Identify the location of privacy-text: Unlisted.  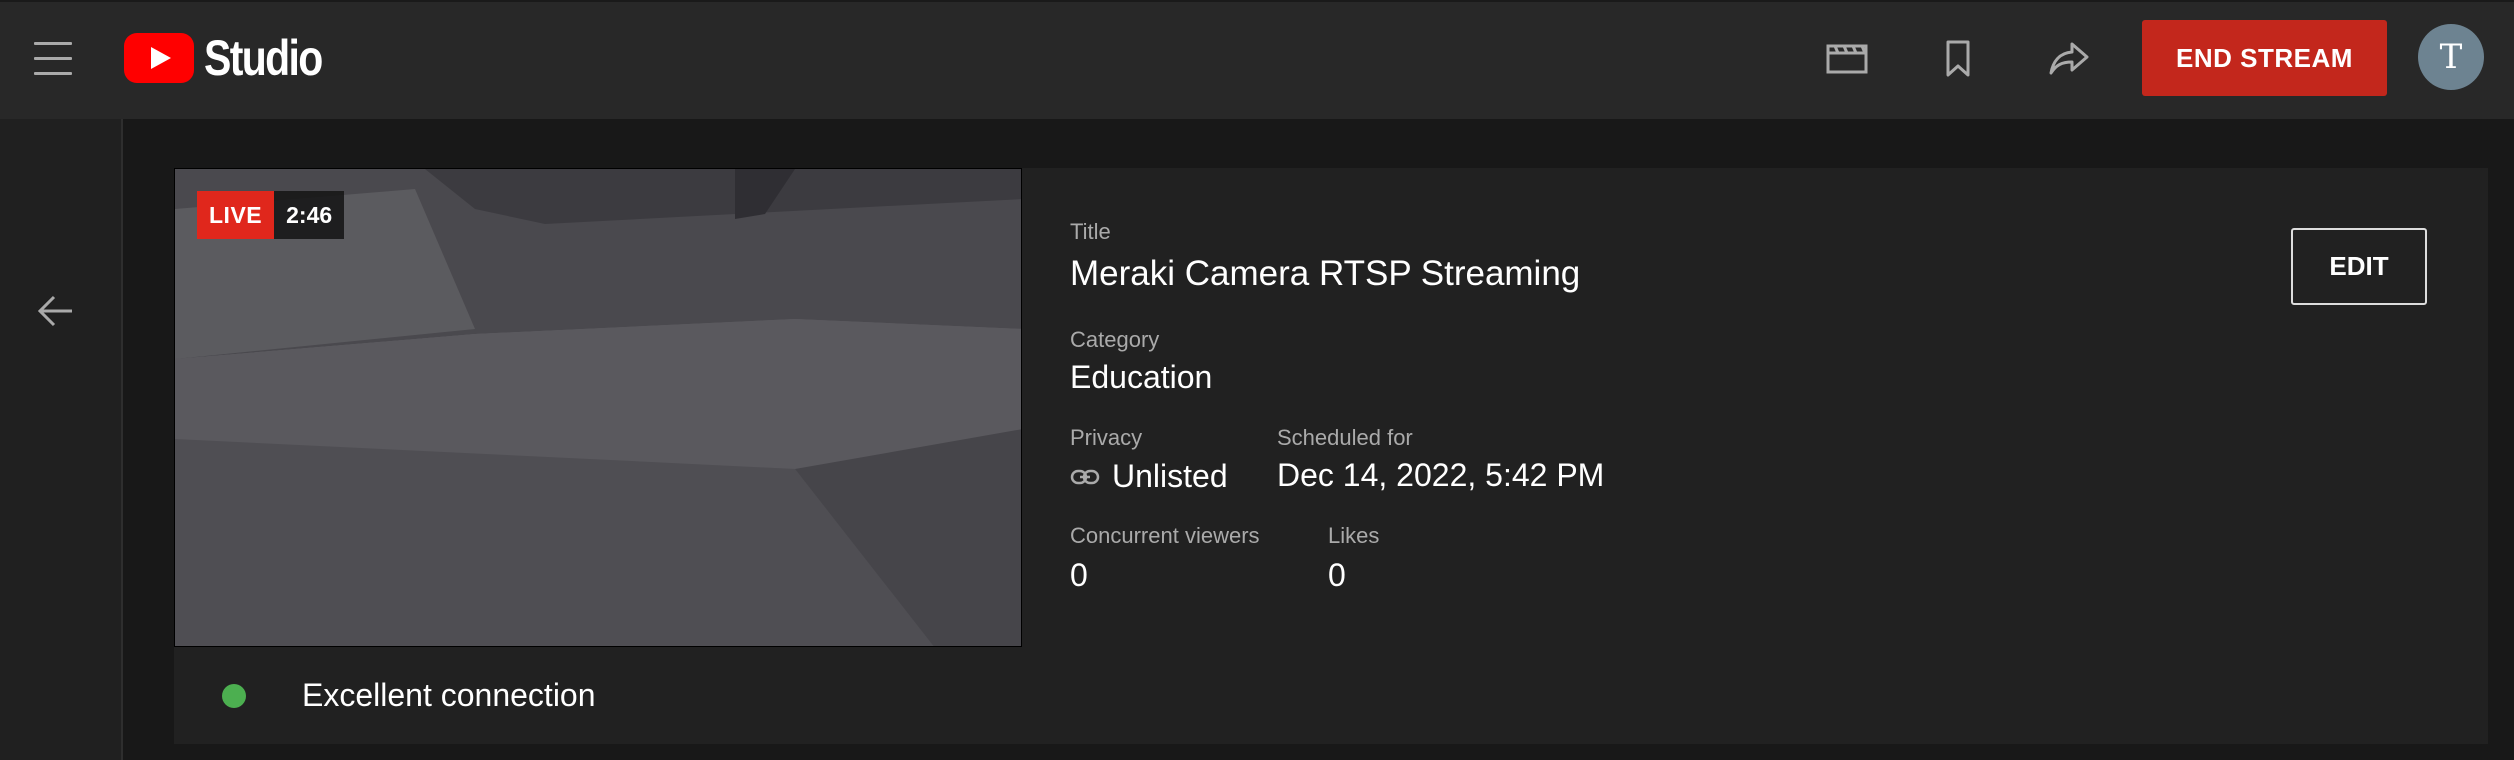
(1170, 476).